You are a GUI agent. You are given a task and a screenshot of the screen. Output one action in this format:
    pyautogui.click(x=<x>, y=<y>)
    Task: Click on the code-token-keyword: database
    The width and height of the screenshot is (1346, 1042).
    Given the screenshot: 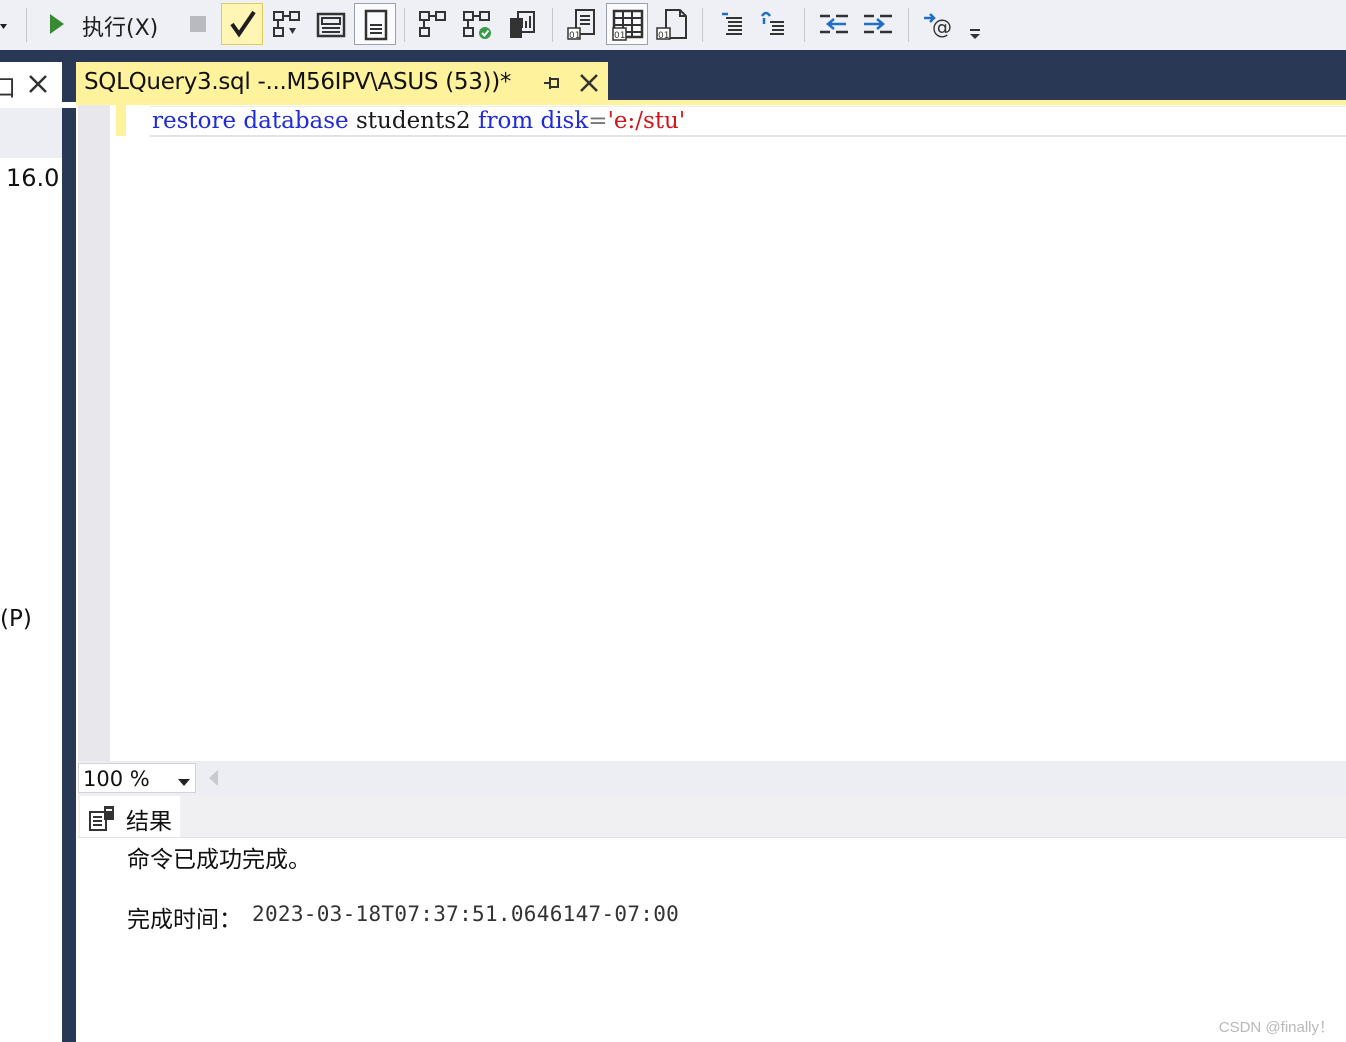 What is the action you would take?
    pyautogui.click(x=296, y=121)
    